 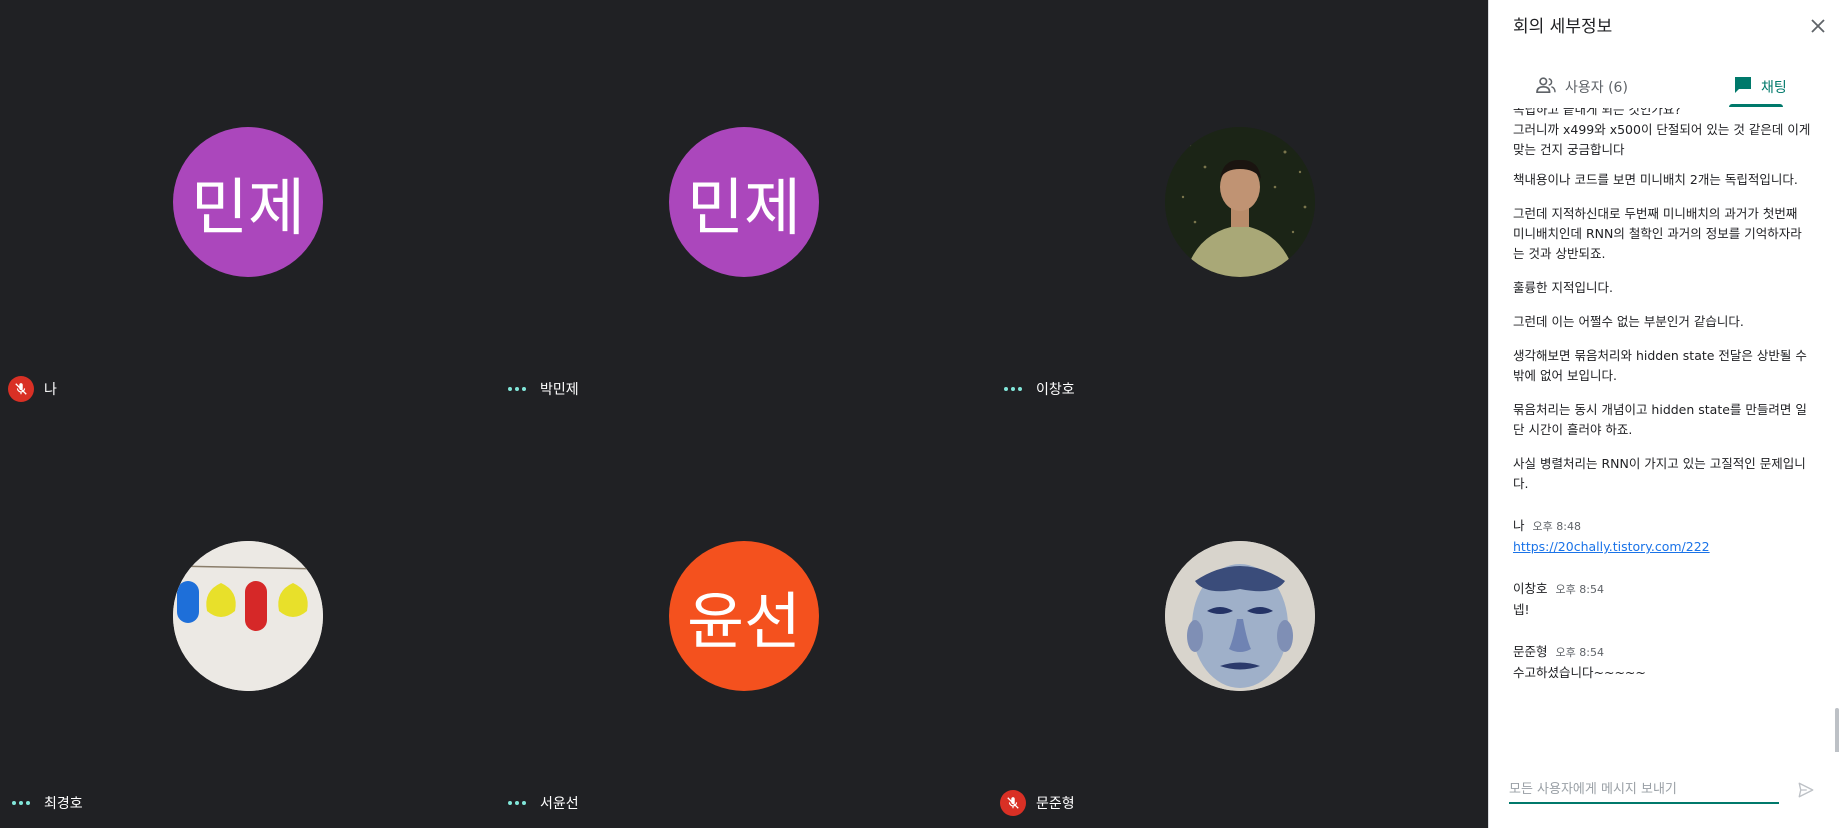 I want to click on participant-label: 이창호, so click(x=1037, y=389).